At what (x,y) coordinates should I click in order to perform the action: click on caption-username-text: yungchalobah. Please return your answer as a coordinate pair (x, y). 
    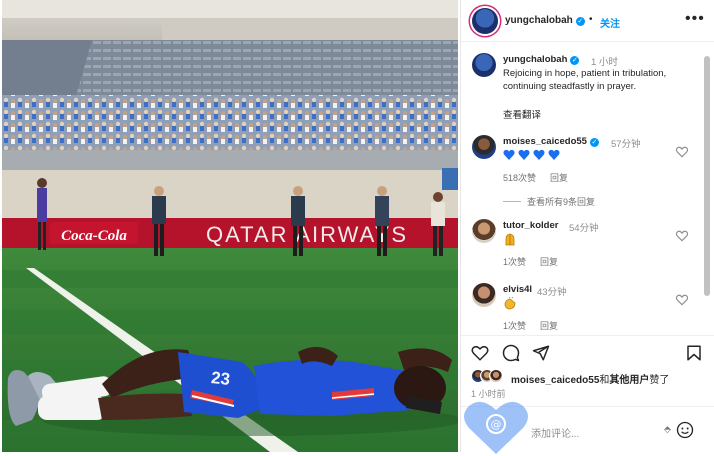
    Looking at the image, I should click on (535, 59).